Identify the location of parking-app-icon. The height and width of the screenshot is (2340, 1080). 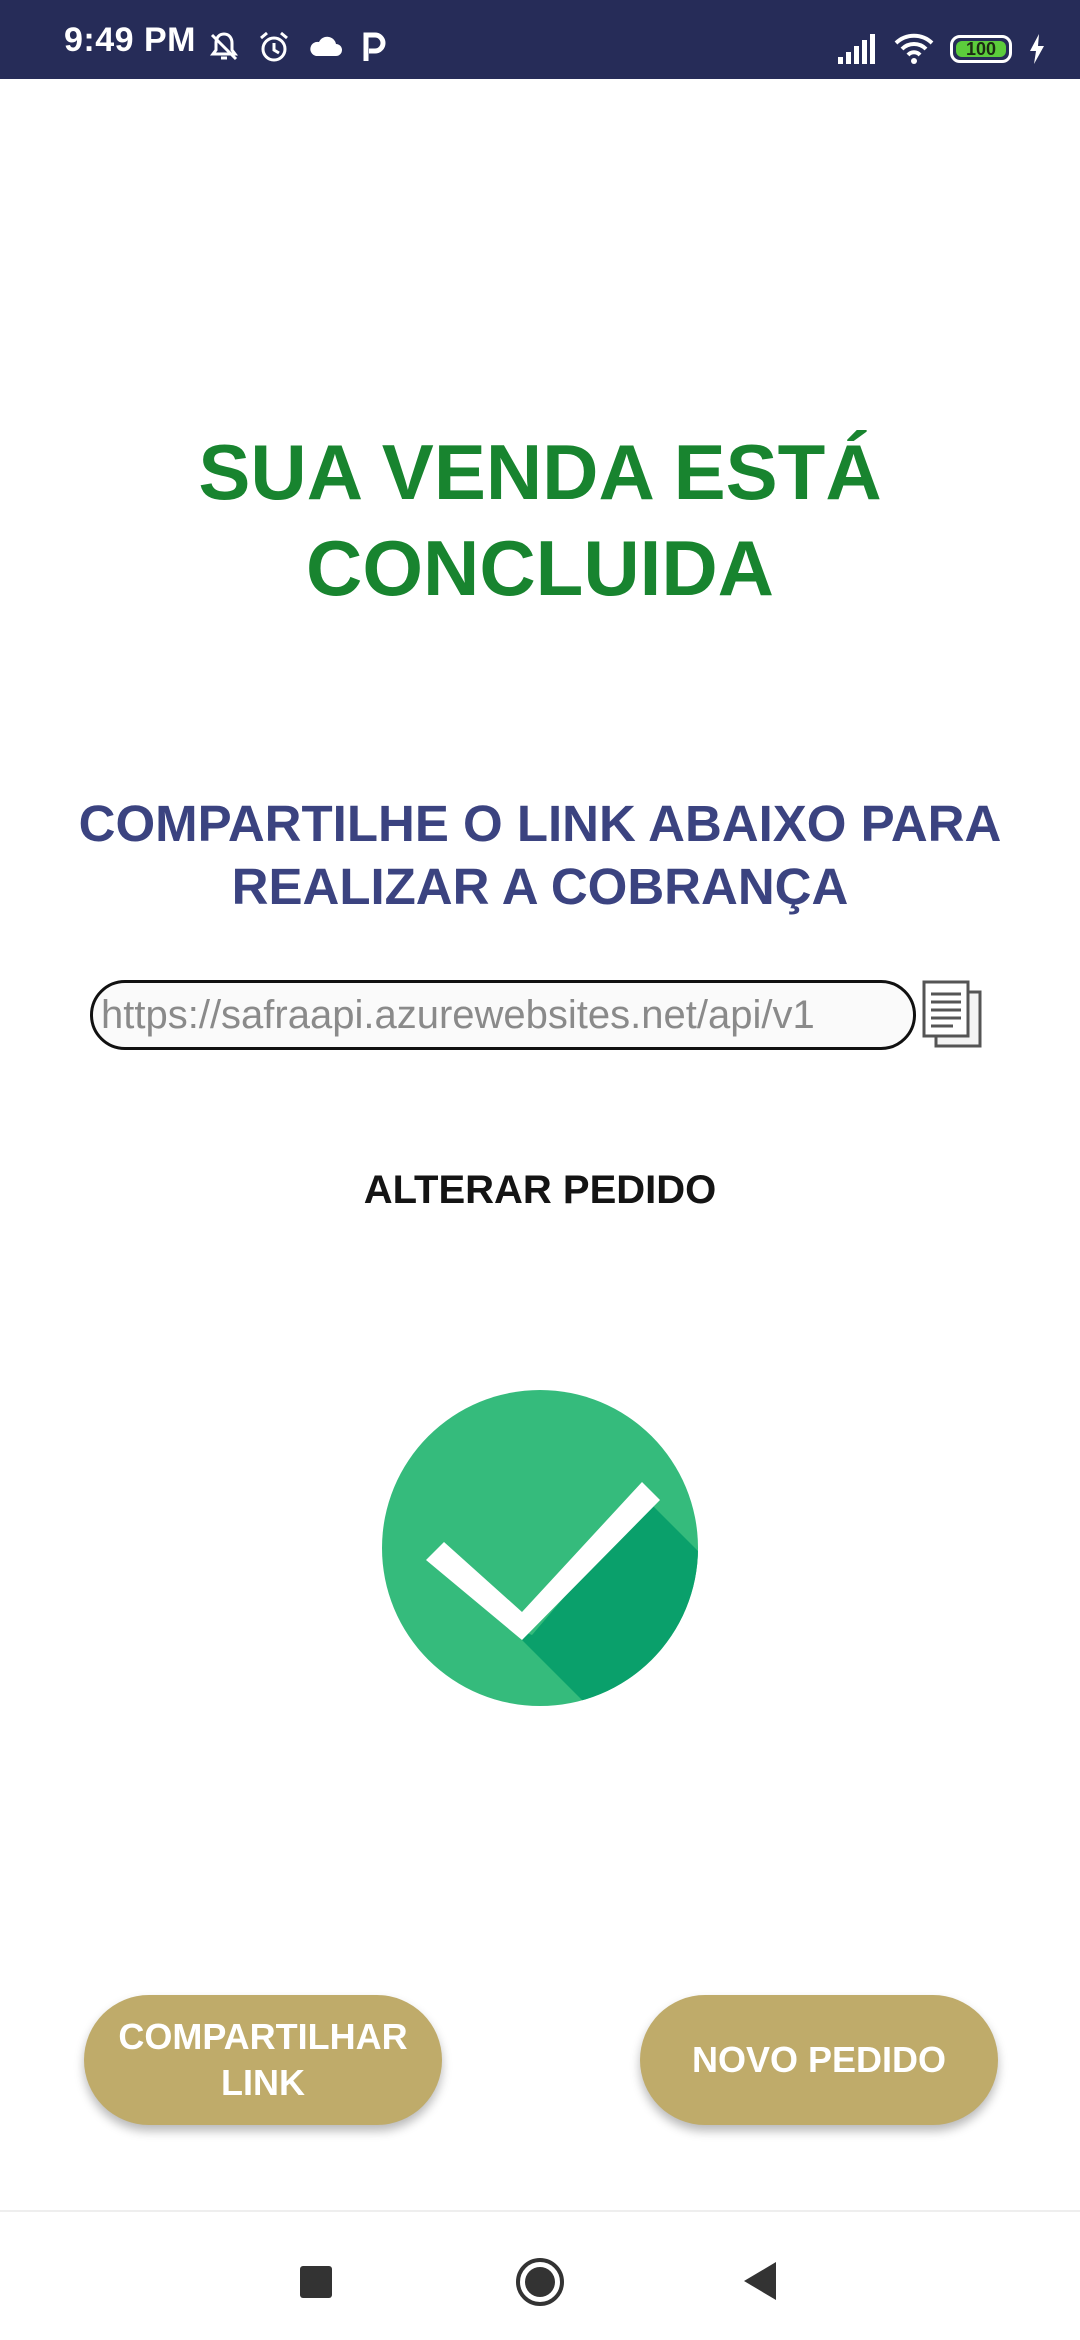
(374, 46).